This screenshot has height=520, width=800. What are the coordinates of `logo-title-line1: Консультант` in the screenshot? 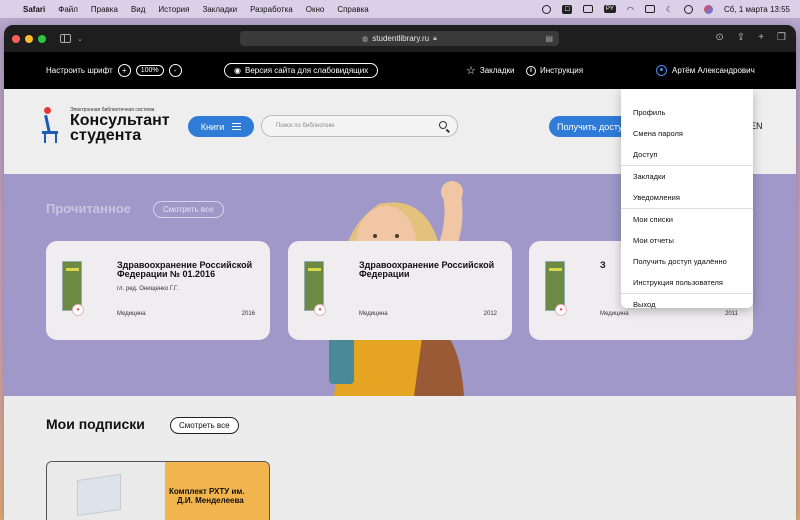 It's located at (120, 120).